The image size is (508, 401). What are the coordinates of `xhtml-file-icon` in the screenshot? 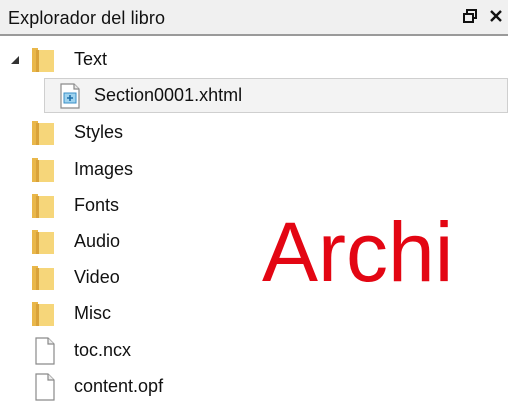 It's located at (71, 97).